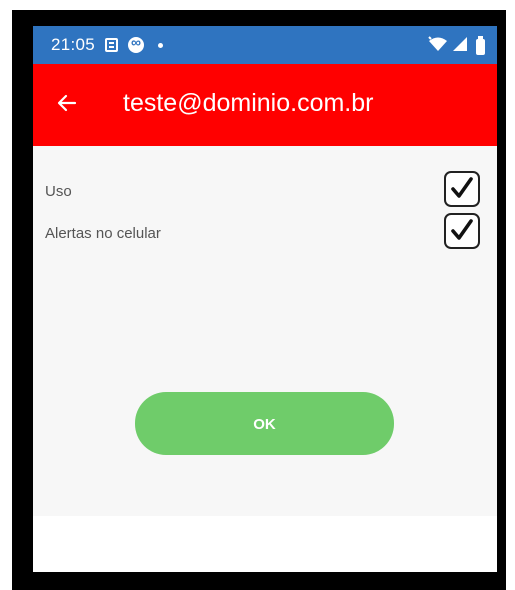  Describe the element at coordinates (248, 103) in the screenshot. I see `page-title: teste@dominio.com.br` at that location.